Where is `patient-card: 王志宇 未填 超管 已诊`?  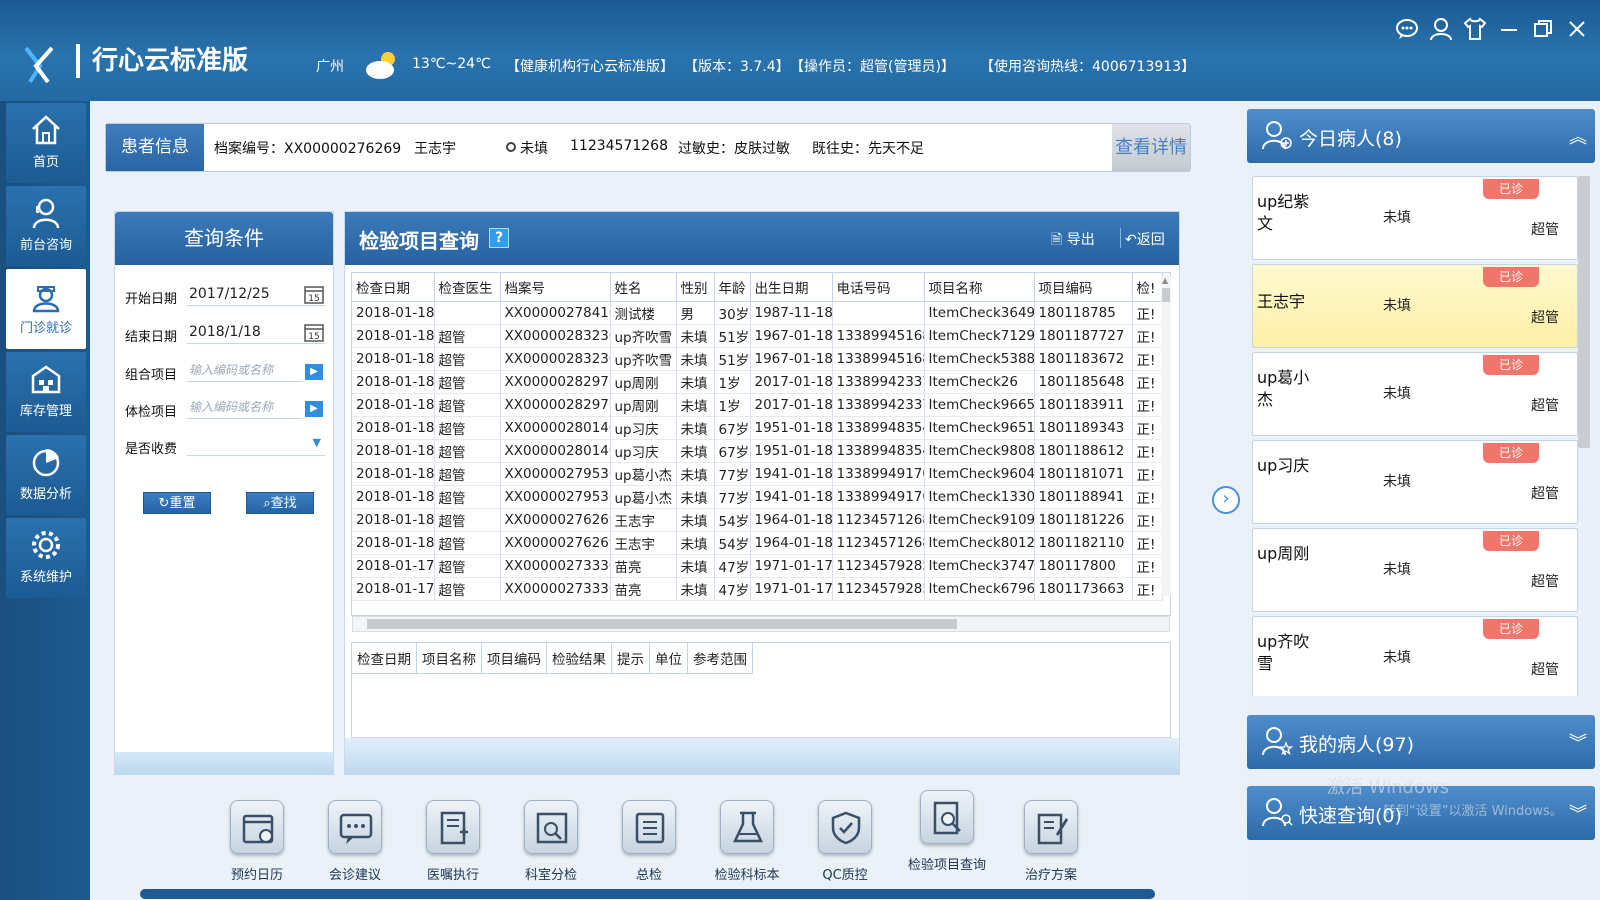
patient-card: 王志宇 未填 超管 已诊 is located at coordinates (1415, 306).